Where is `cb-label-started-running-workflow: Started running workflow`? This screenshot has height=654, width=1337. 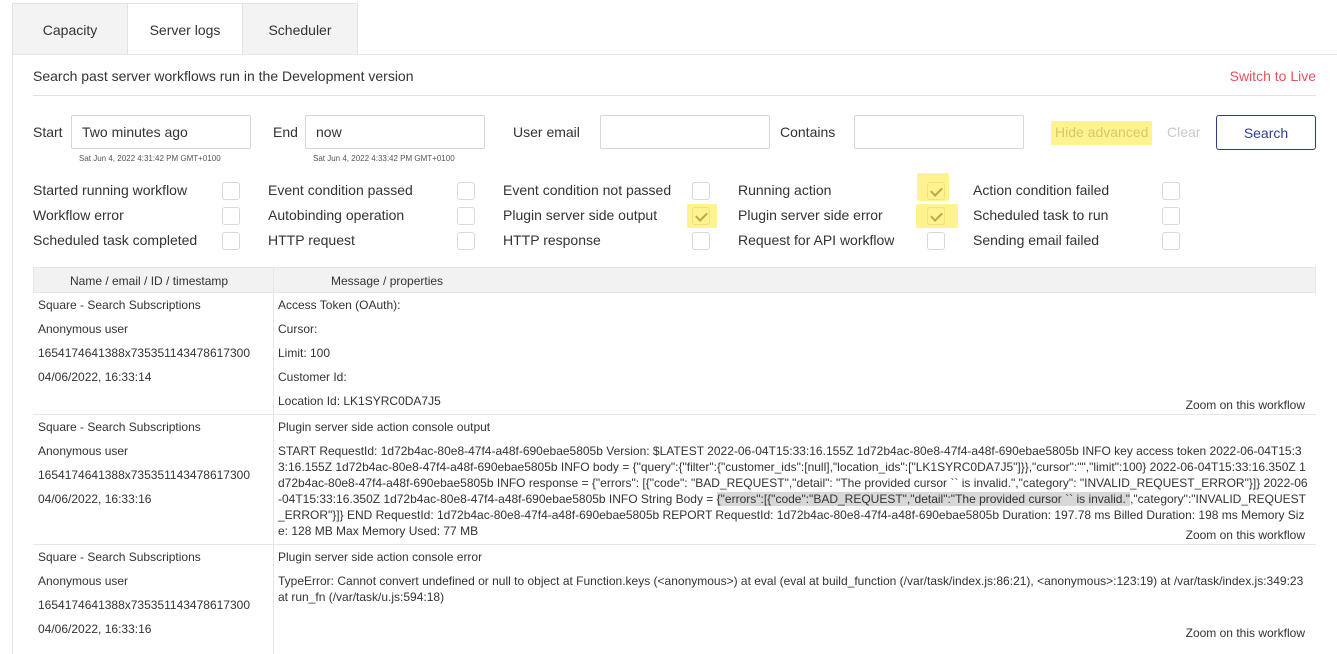 cb-label-started-running-workflow: Started running workflow is located at coordinates (110, 190).